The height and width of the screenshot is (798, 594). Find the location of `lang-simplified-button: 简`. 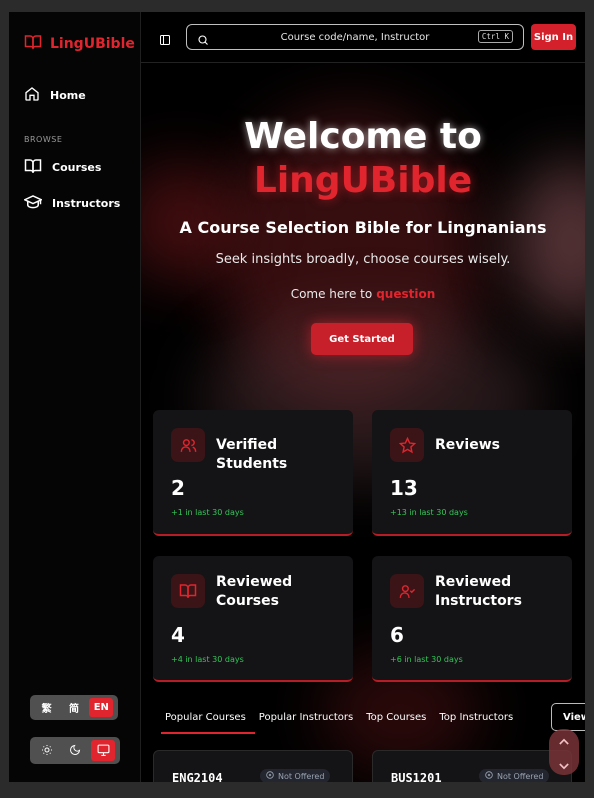

lang-simplified-button: 简 is located at coordinates (74, 707).